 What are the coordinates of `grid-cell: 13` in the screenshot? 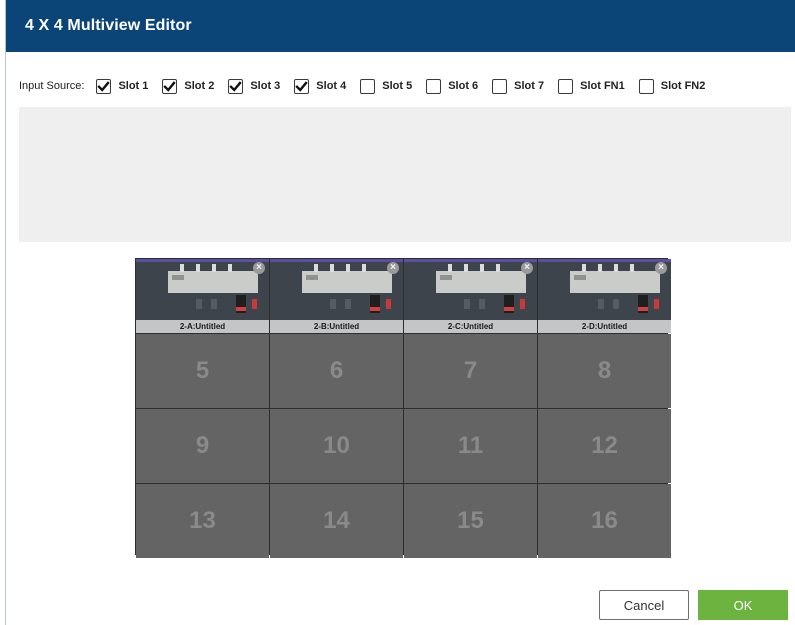 It's located at (202, 521).